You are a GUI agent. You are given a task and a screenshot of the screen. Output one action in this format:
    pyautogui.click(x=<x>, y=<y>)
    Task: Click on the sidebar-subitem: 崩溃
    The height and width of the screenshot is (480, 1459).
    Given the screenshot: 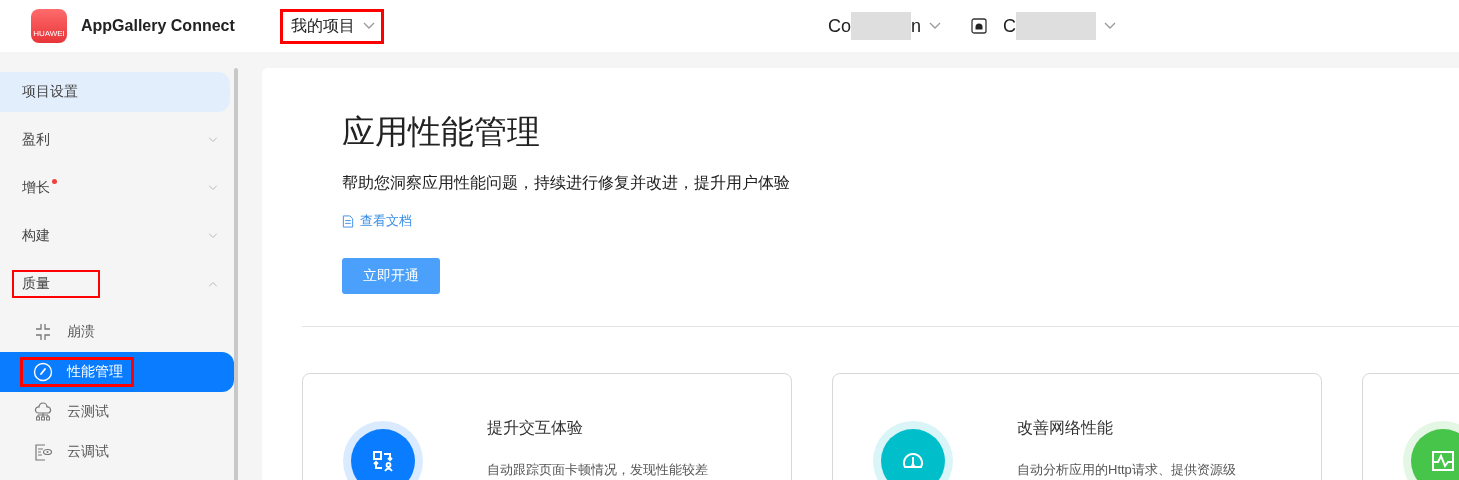 What is the action you would take?
    pyautogui.click(x=117, y=332)
    